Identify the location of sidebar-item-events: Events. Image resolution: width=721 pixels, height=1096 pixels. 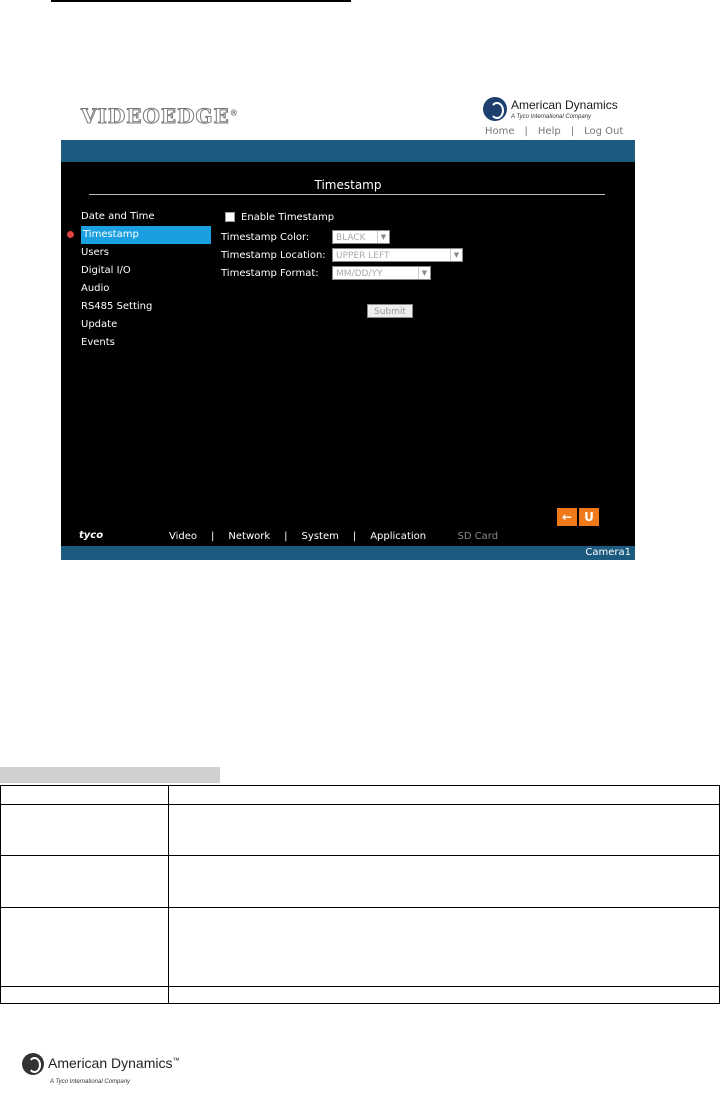
(146, 343).